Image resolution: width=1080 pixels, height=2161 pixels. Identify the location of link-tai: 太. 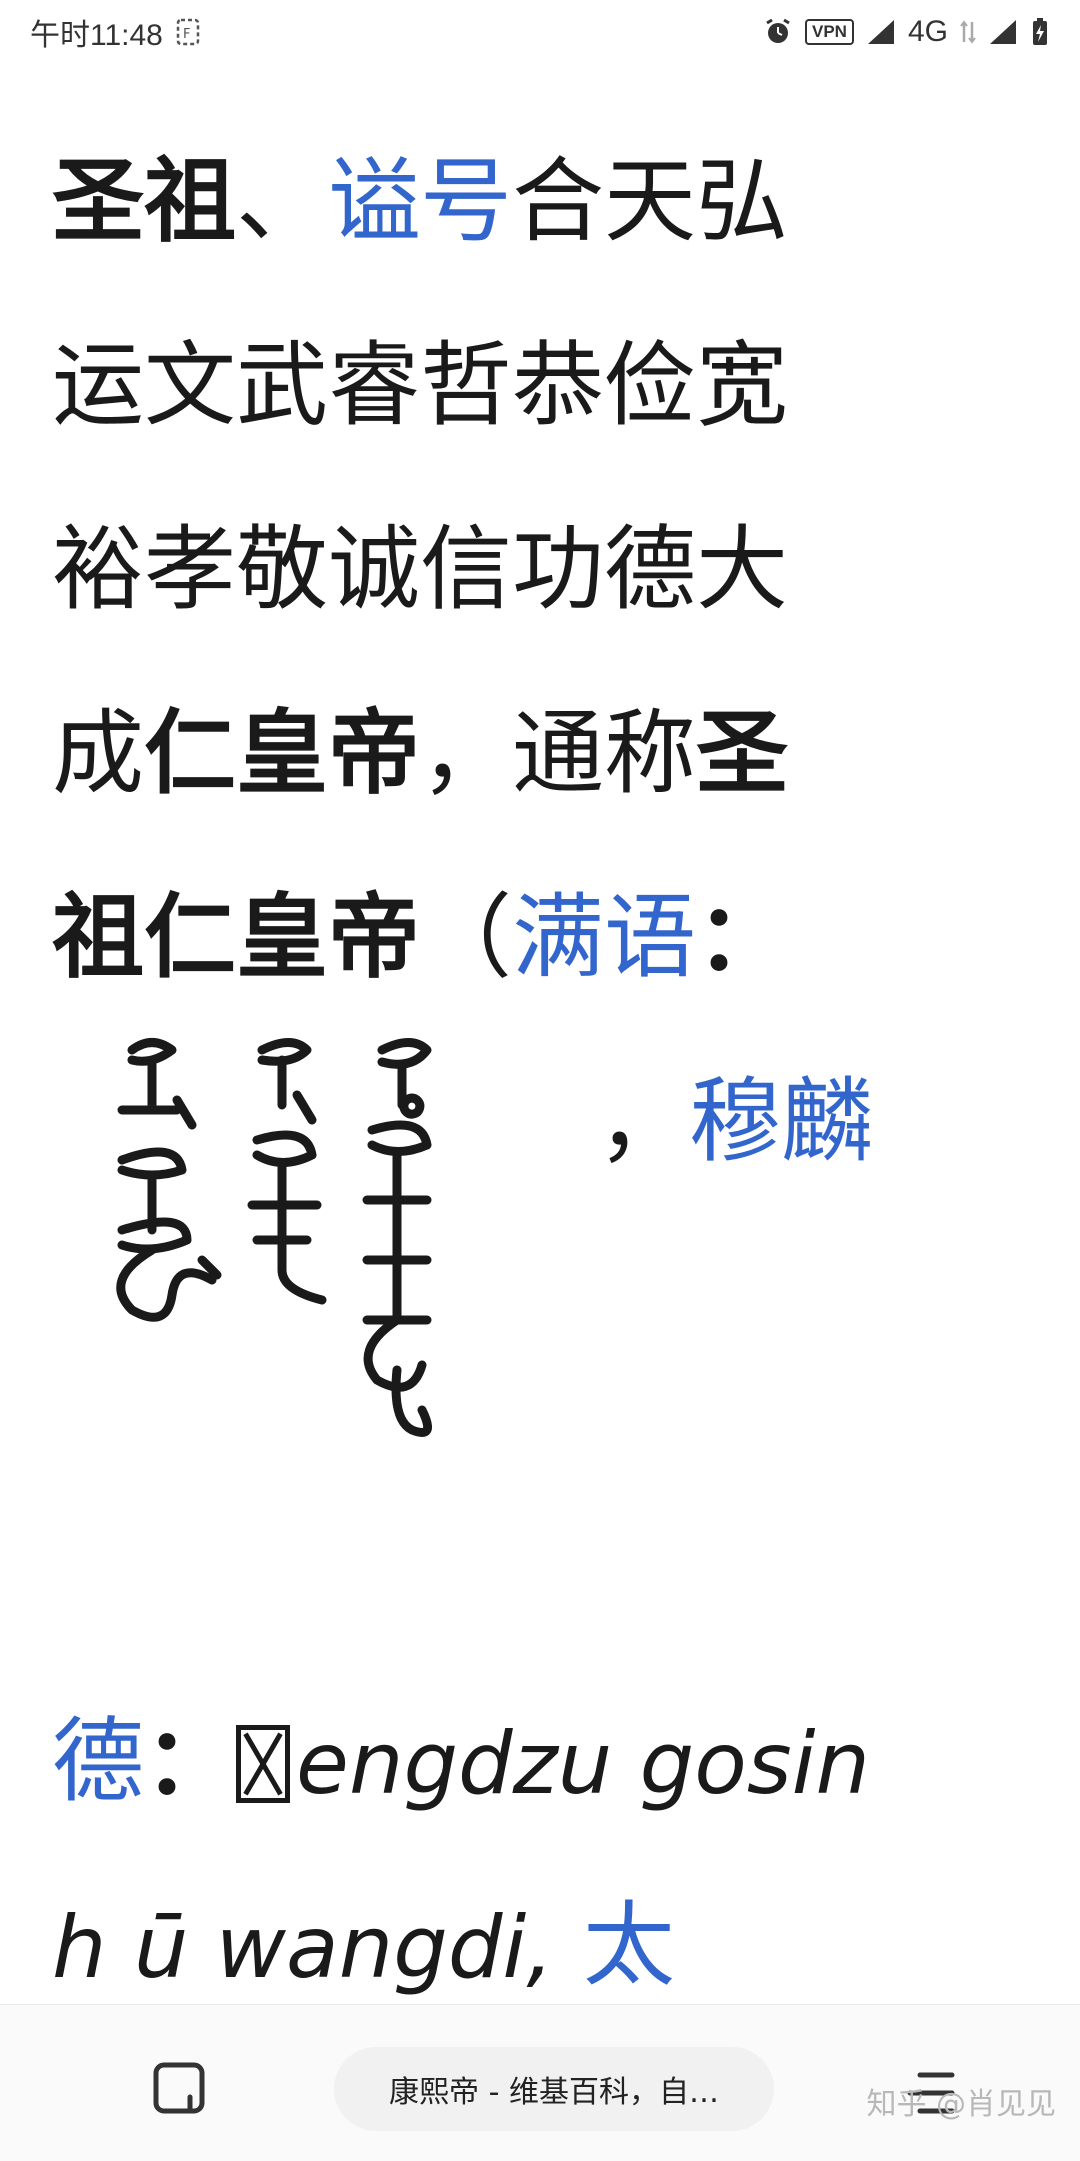
(629, 1945).